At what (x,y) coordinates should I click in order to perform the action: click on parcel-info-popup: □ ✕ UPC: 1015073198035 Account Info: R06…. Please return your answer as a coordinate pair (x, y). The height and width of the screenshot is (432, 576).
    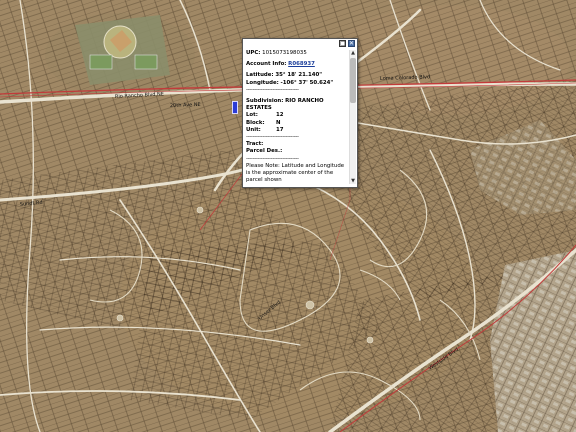
    Looking at the image, I should click on (300, 113).